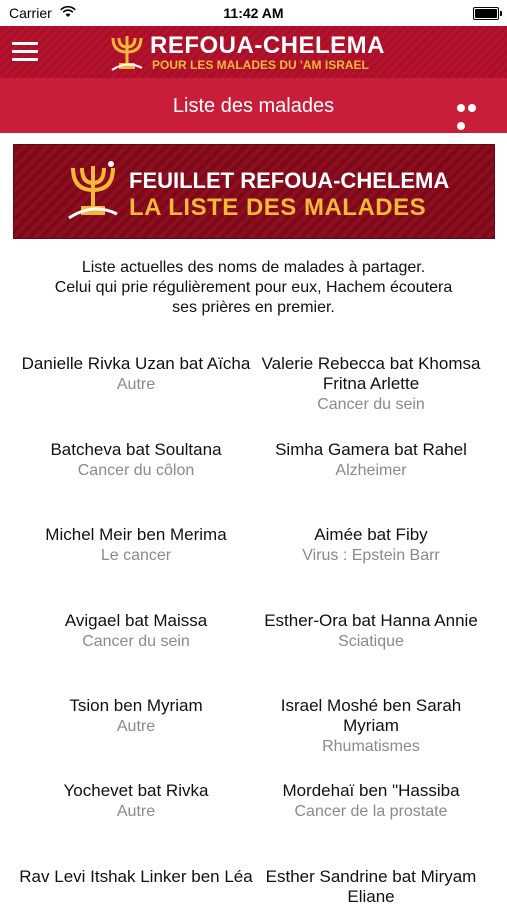 This screenshot has height=907, width=507. What do you see at coordinates (371, 555) in the screenshot?
I see `patient-condition: Virus : Epstein Barr` at bounding box center [371, 555].